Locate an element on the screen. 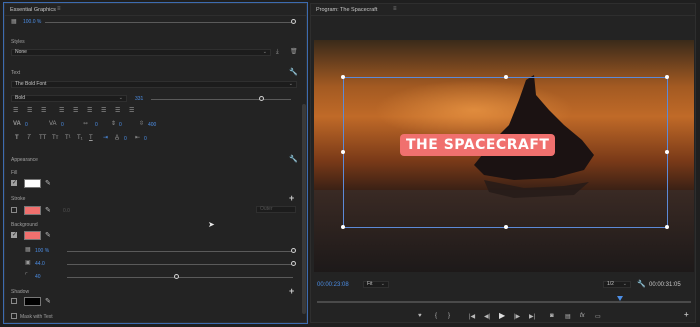  comparison-view-icon: ▤ is located at coordinates (568, 316).